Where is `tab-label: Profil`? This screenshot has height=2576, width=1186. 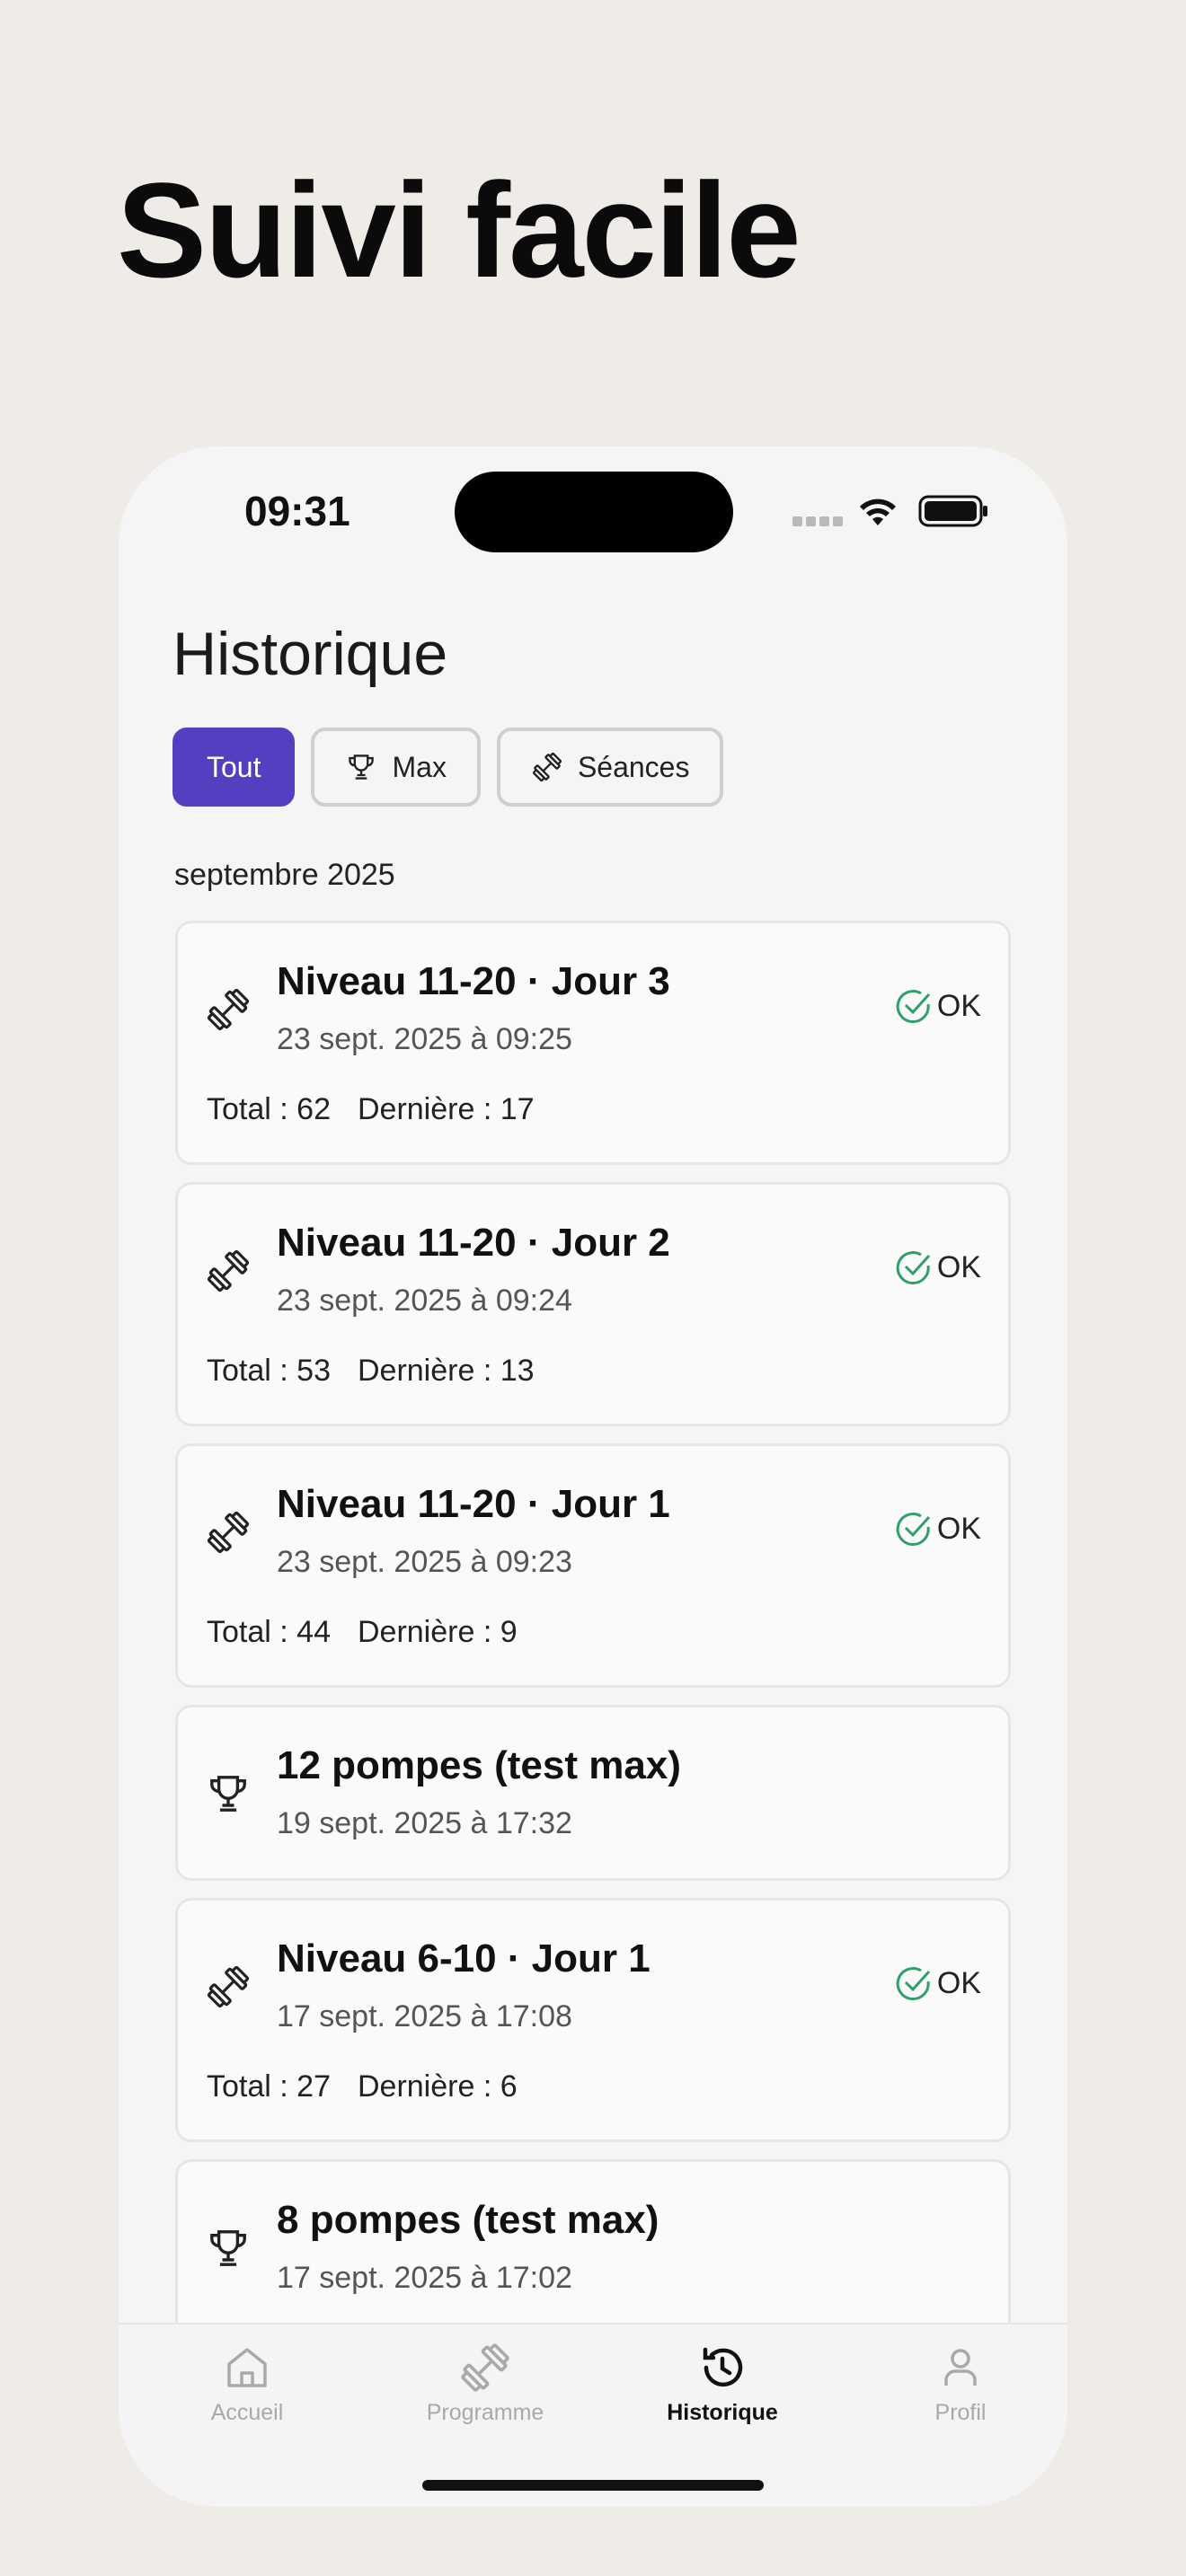
tab-label: Profil is located at coordinates (960, 2412).